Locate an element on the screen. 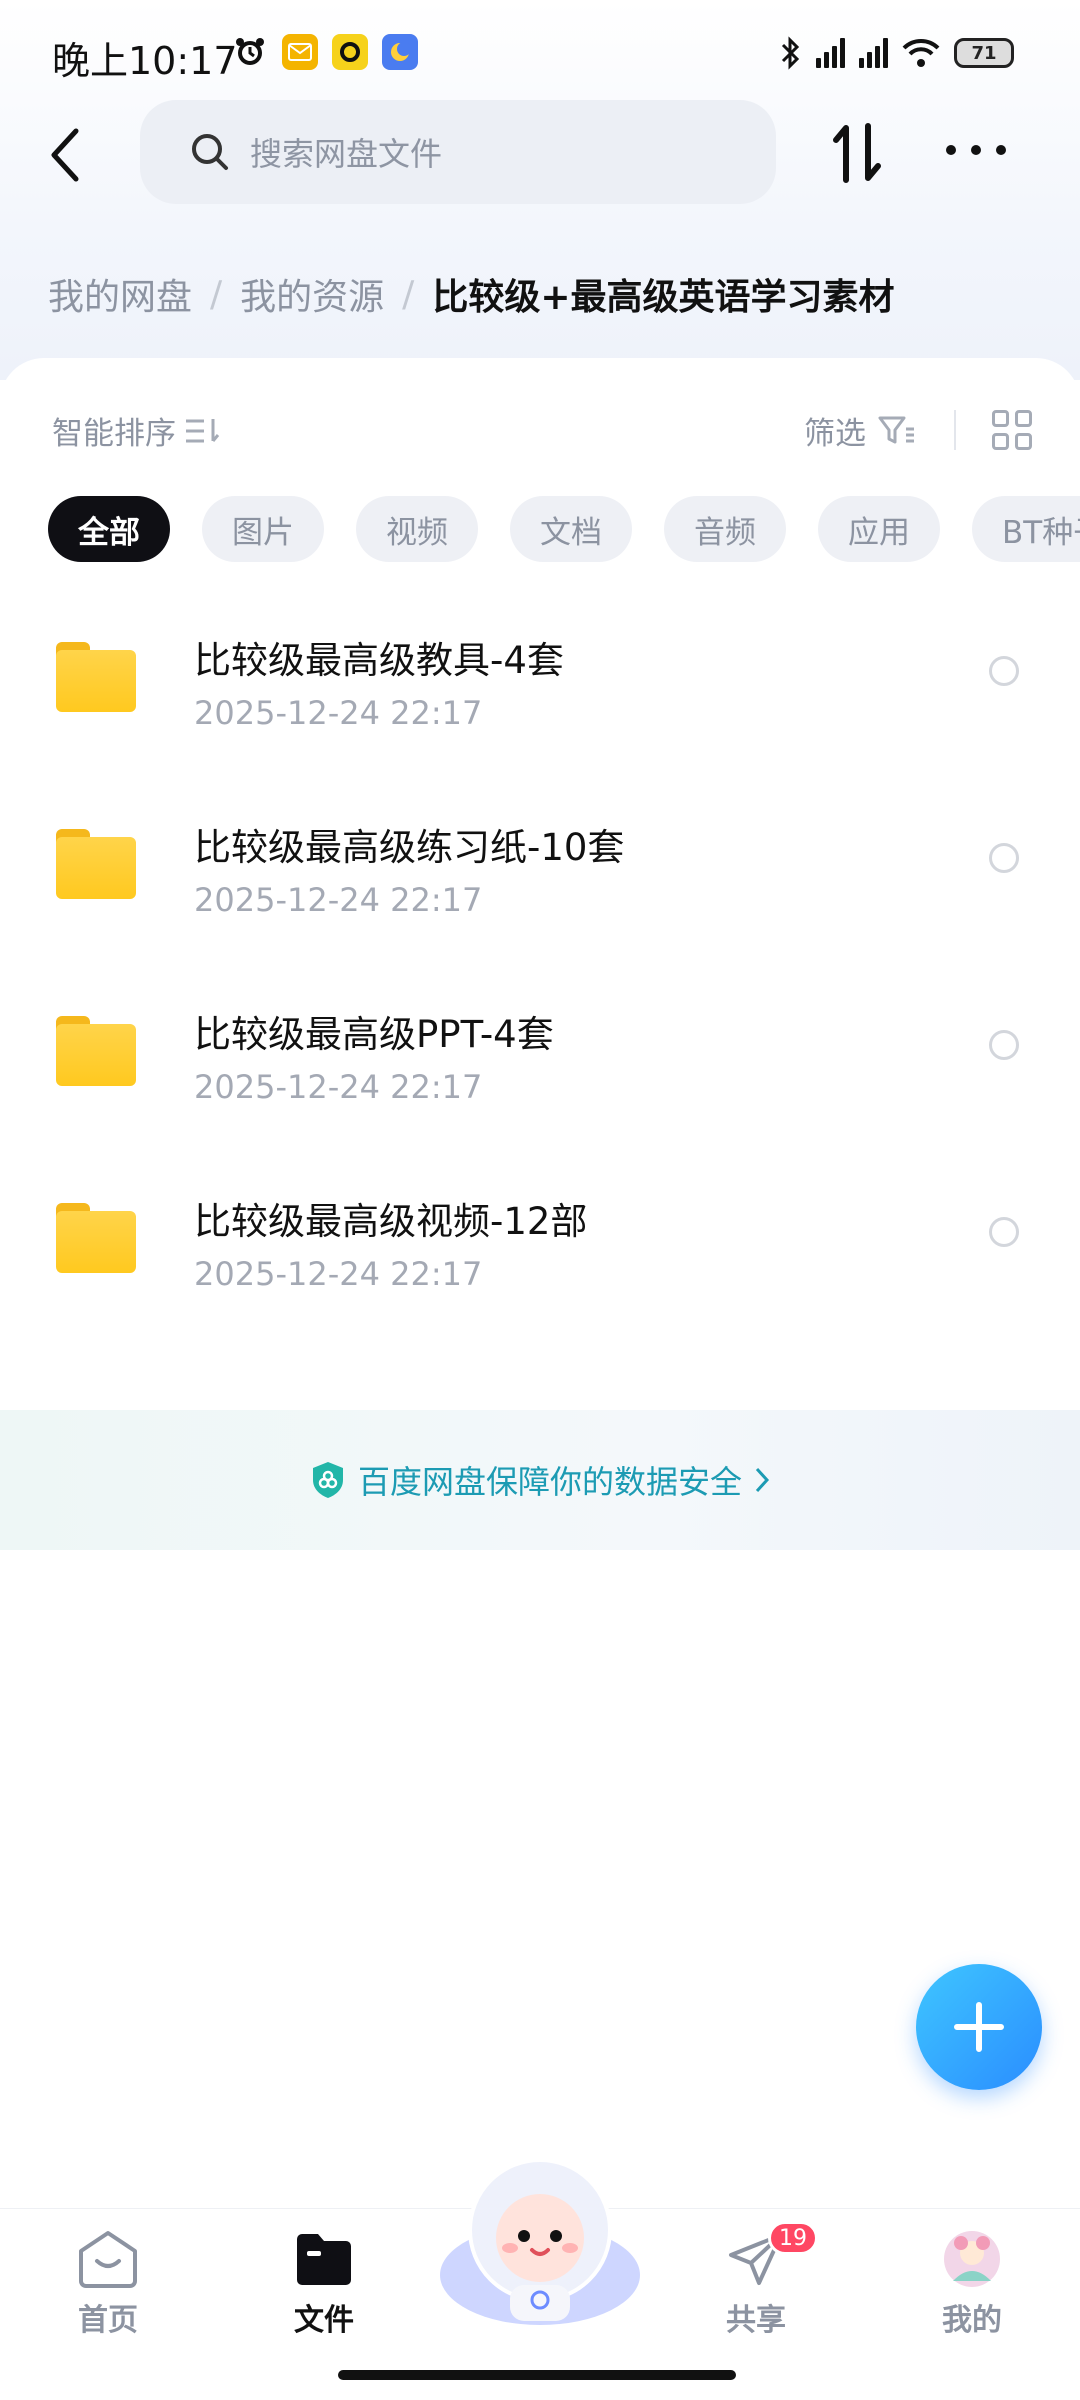 This screenshot has height=2400, width=1080. home-indicator is located at coordinates (537, 2375).